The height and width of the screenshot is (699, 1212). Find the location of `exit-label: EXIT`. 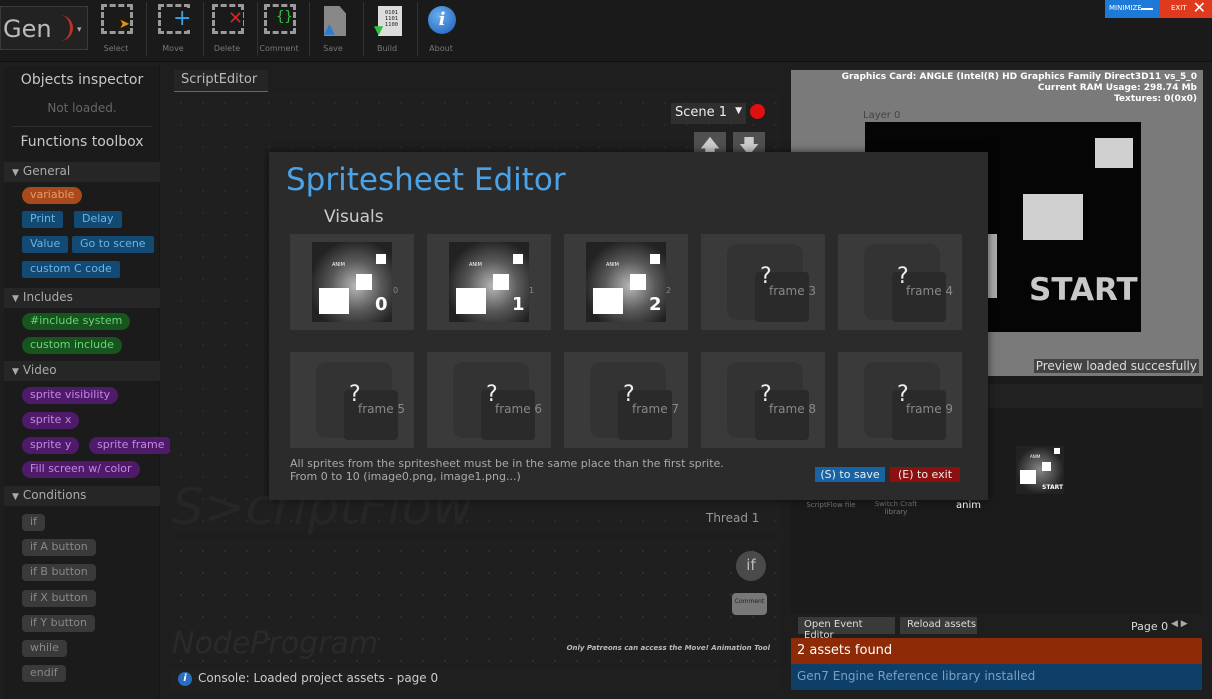

exit-label: EXIT is located at coordinates (1179, 8).